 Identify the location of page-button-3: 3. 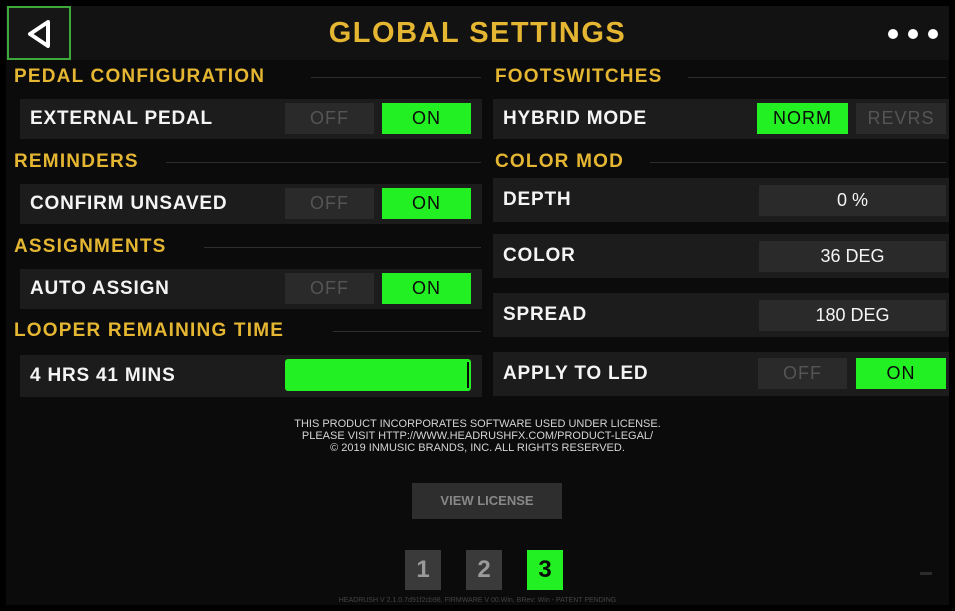
(545, 570).